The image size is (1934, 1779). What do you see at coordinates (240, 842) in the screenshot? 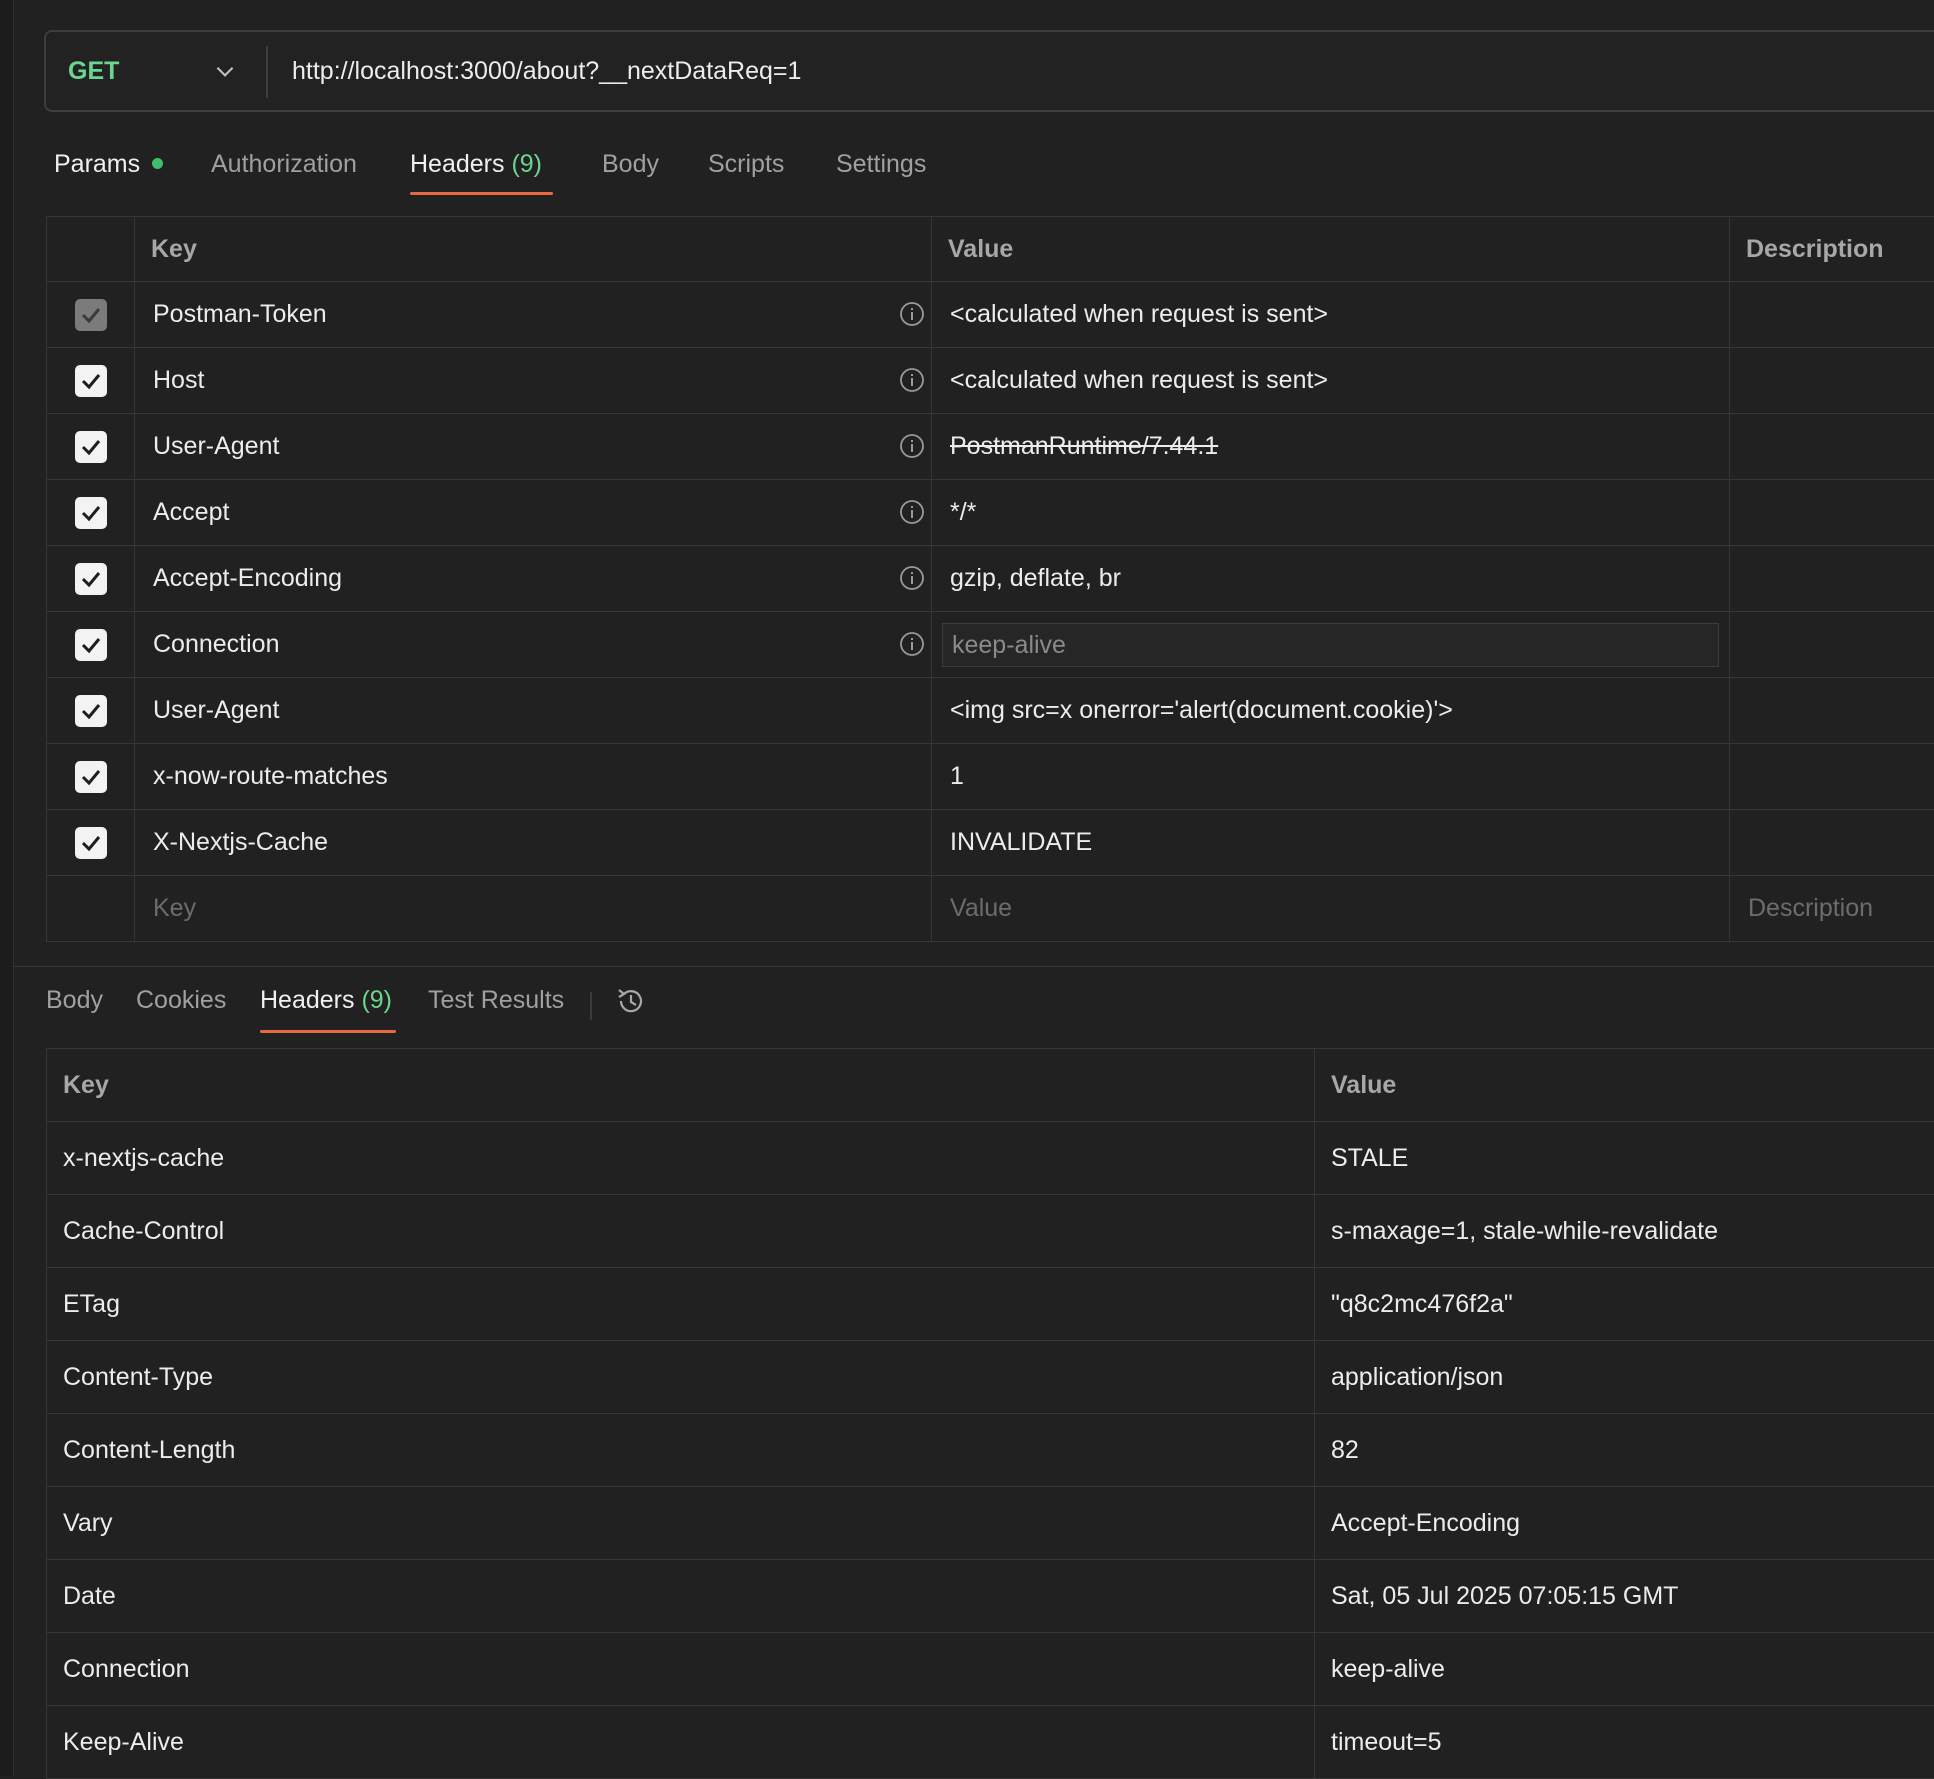
I see `header-key: X-Nextjs-Cache` at bounding box center [240, 842].